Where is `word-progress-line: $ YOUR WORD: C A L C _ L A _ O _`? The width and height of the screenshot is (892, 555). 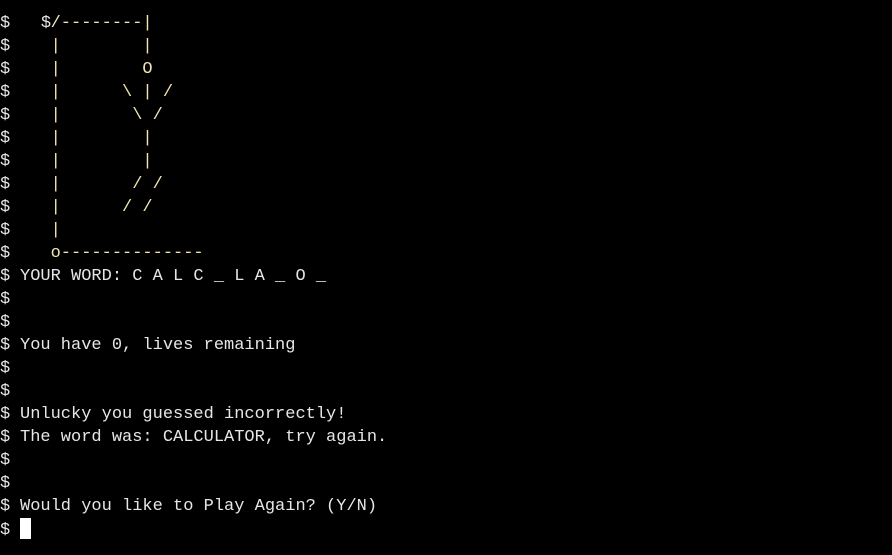
word-progress-line: $ YOUR WORD: C A L C _ L A _ O _ is located at coordinates (446, 276).